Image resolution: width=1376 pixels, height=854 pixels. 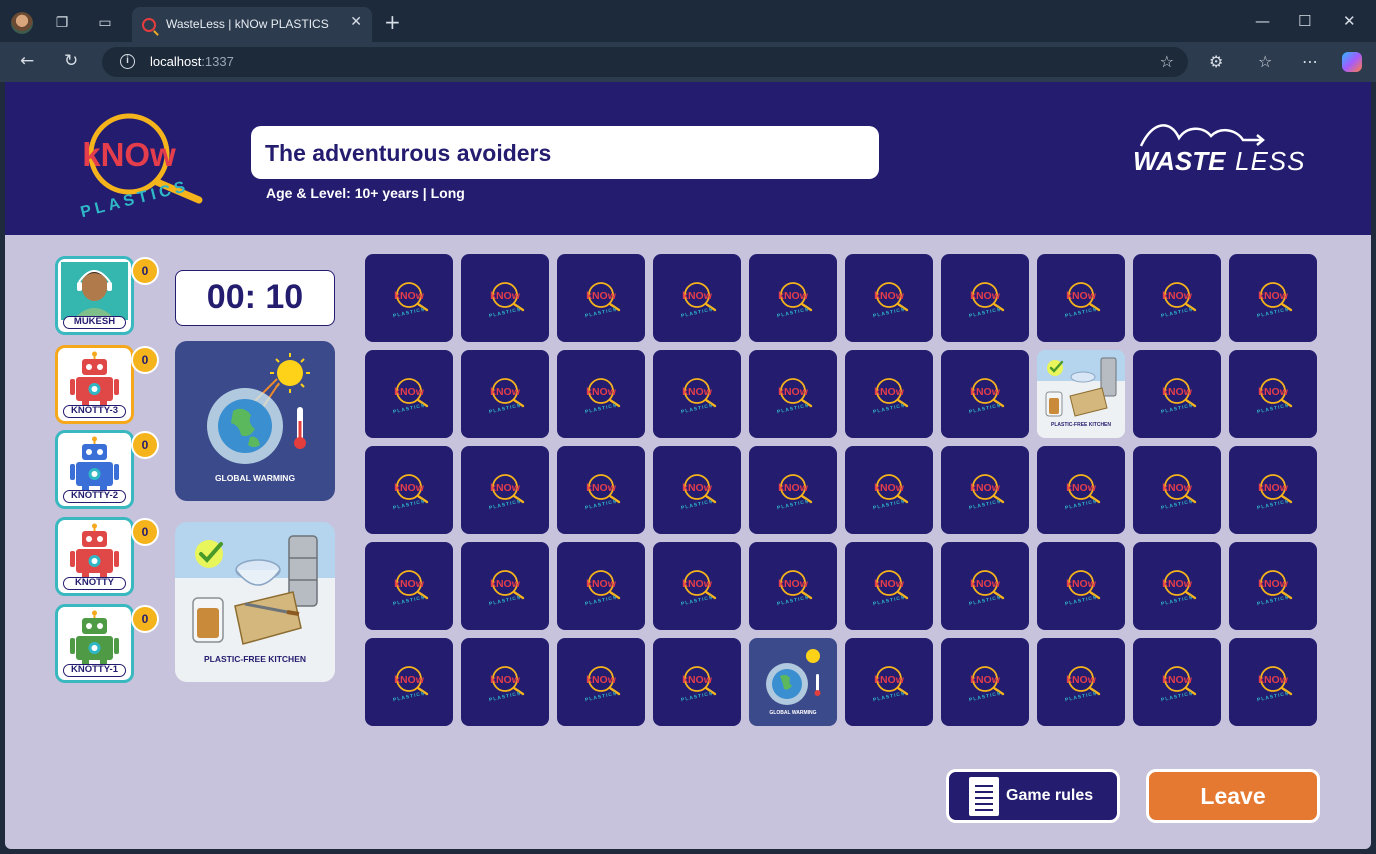 I want to click on team-name-box: The adventurous avoiders, so click(x=565, y=152).